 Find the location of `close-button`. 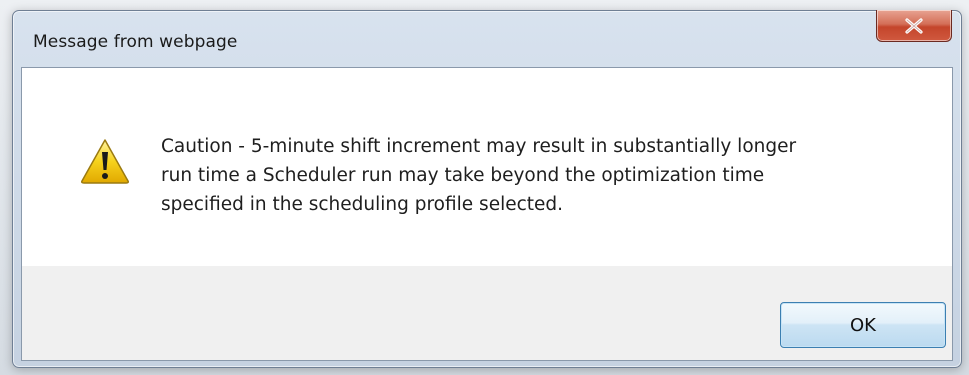

close-button is located at coordinates (914, 26).